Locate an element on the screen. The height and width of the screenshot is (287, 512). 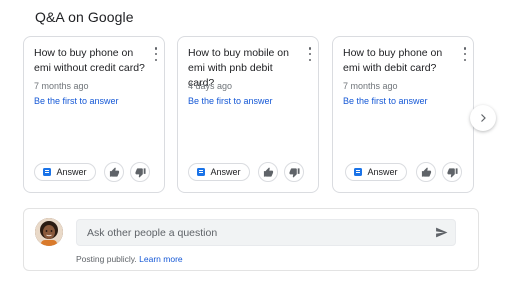
question-age: 4 days ago is located at coordinates (210, 86).